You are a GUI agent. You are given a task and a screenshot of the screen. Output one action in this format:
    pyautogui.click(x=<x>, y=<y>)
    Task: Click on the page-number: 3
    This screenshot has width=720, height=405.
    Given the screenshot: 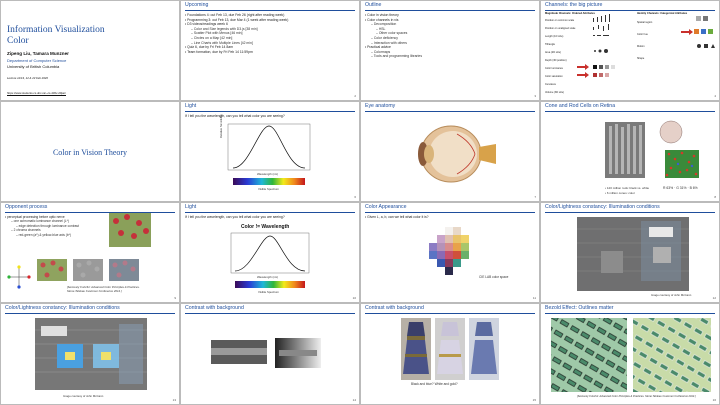 What is the action you would take?
    pyautogui.click(x=535, y=96)
    